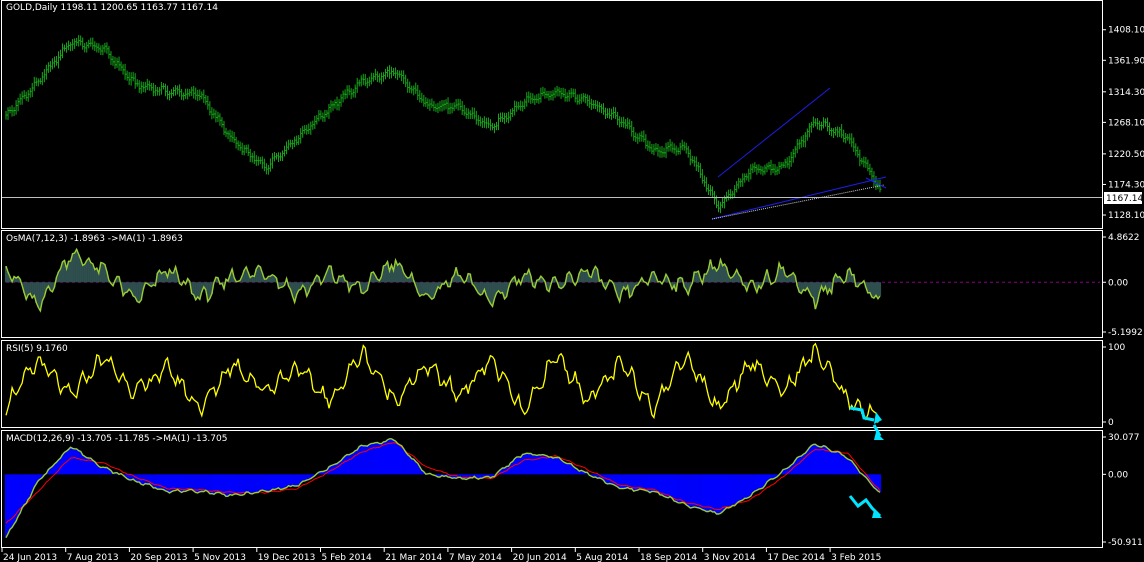  Describe the element at coordinates (1111, 423) in the screenshot. I see `y-tick-label: 0` at that location.